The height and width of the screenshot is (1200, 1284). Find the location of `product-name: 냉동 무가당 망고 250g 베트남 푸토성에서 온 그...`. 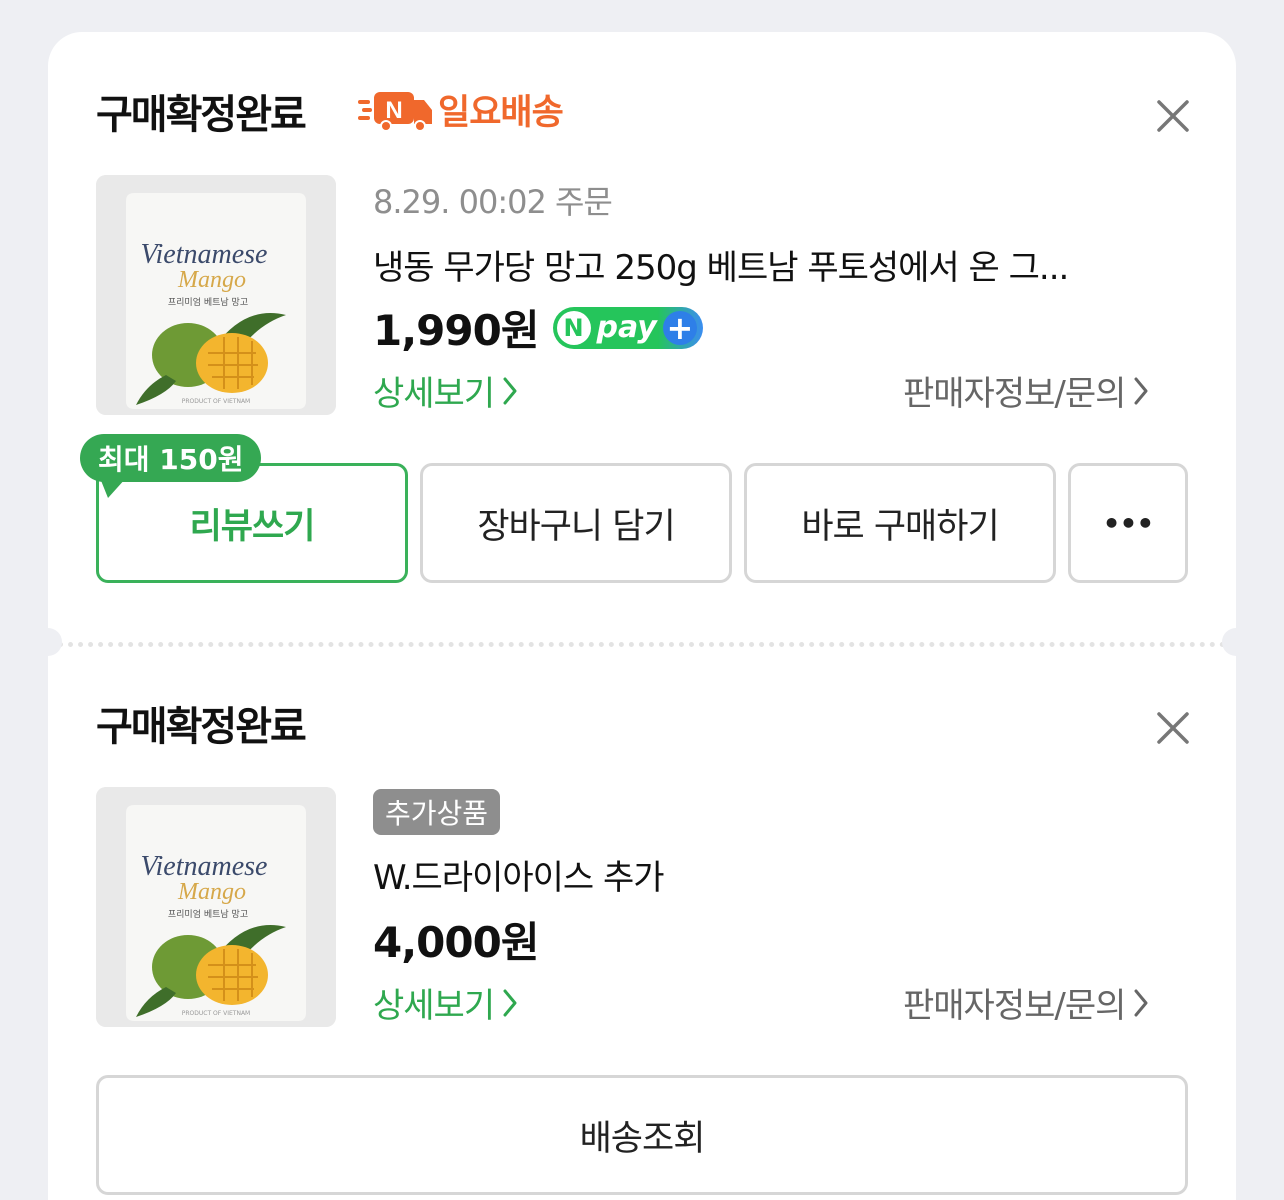

product-name: 냉동 무가당 망고 250g 베트남 푸토성에서 온 그... is located at coordinates (773, 264).